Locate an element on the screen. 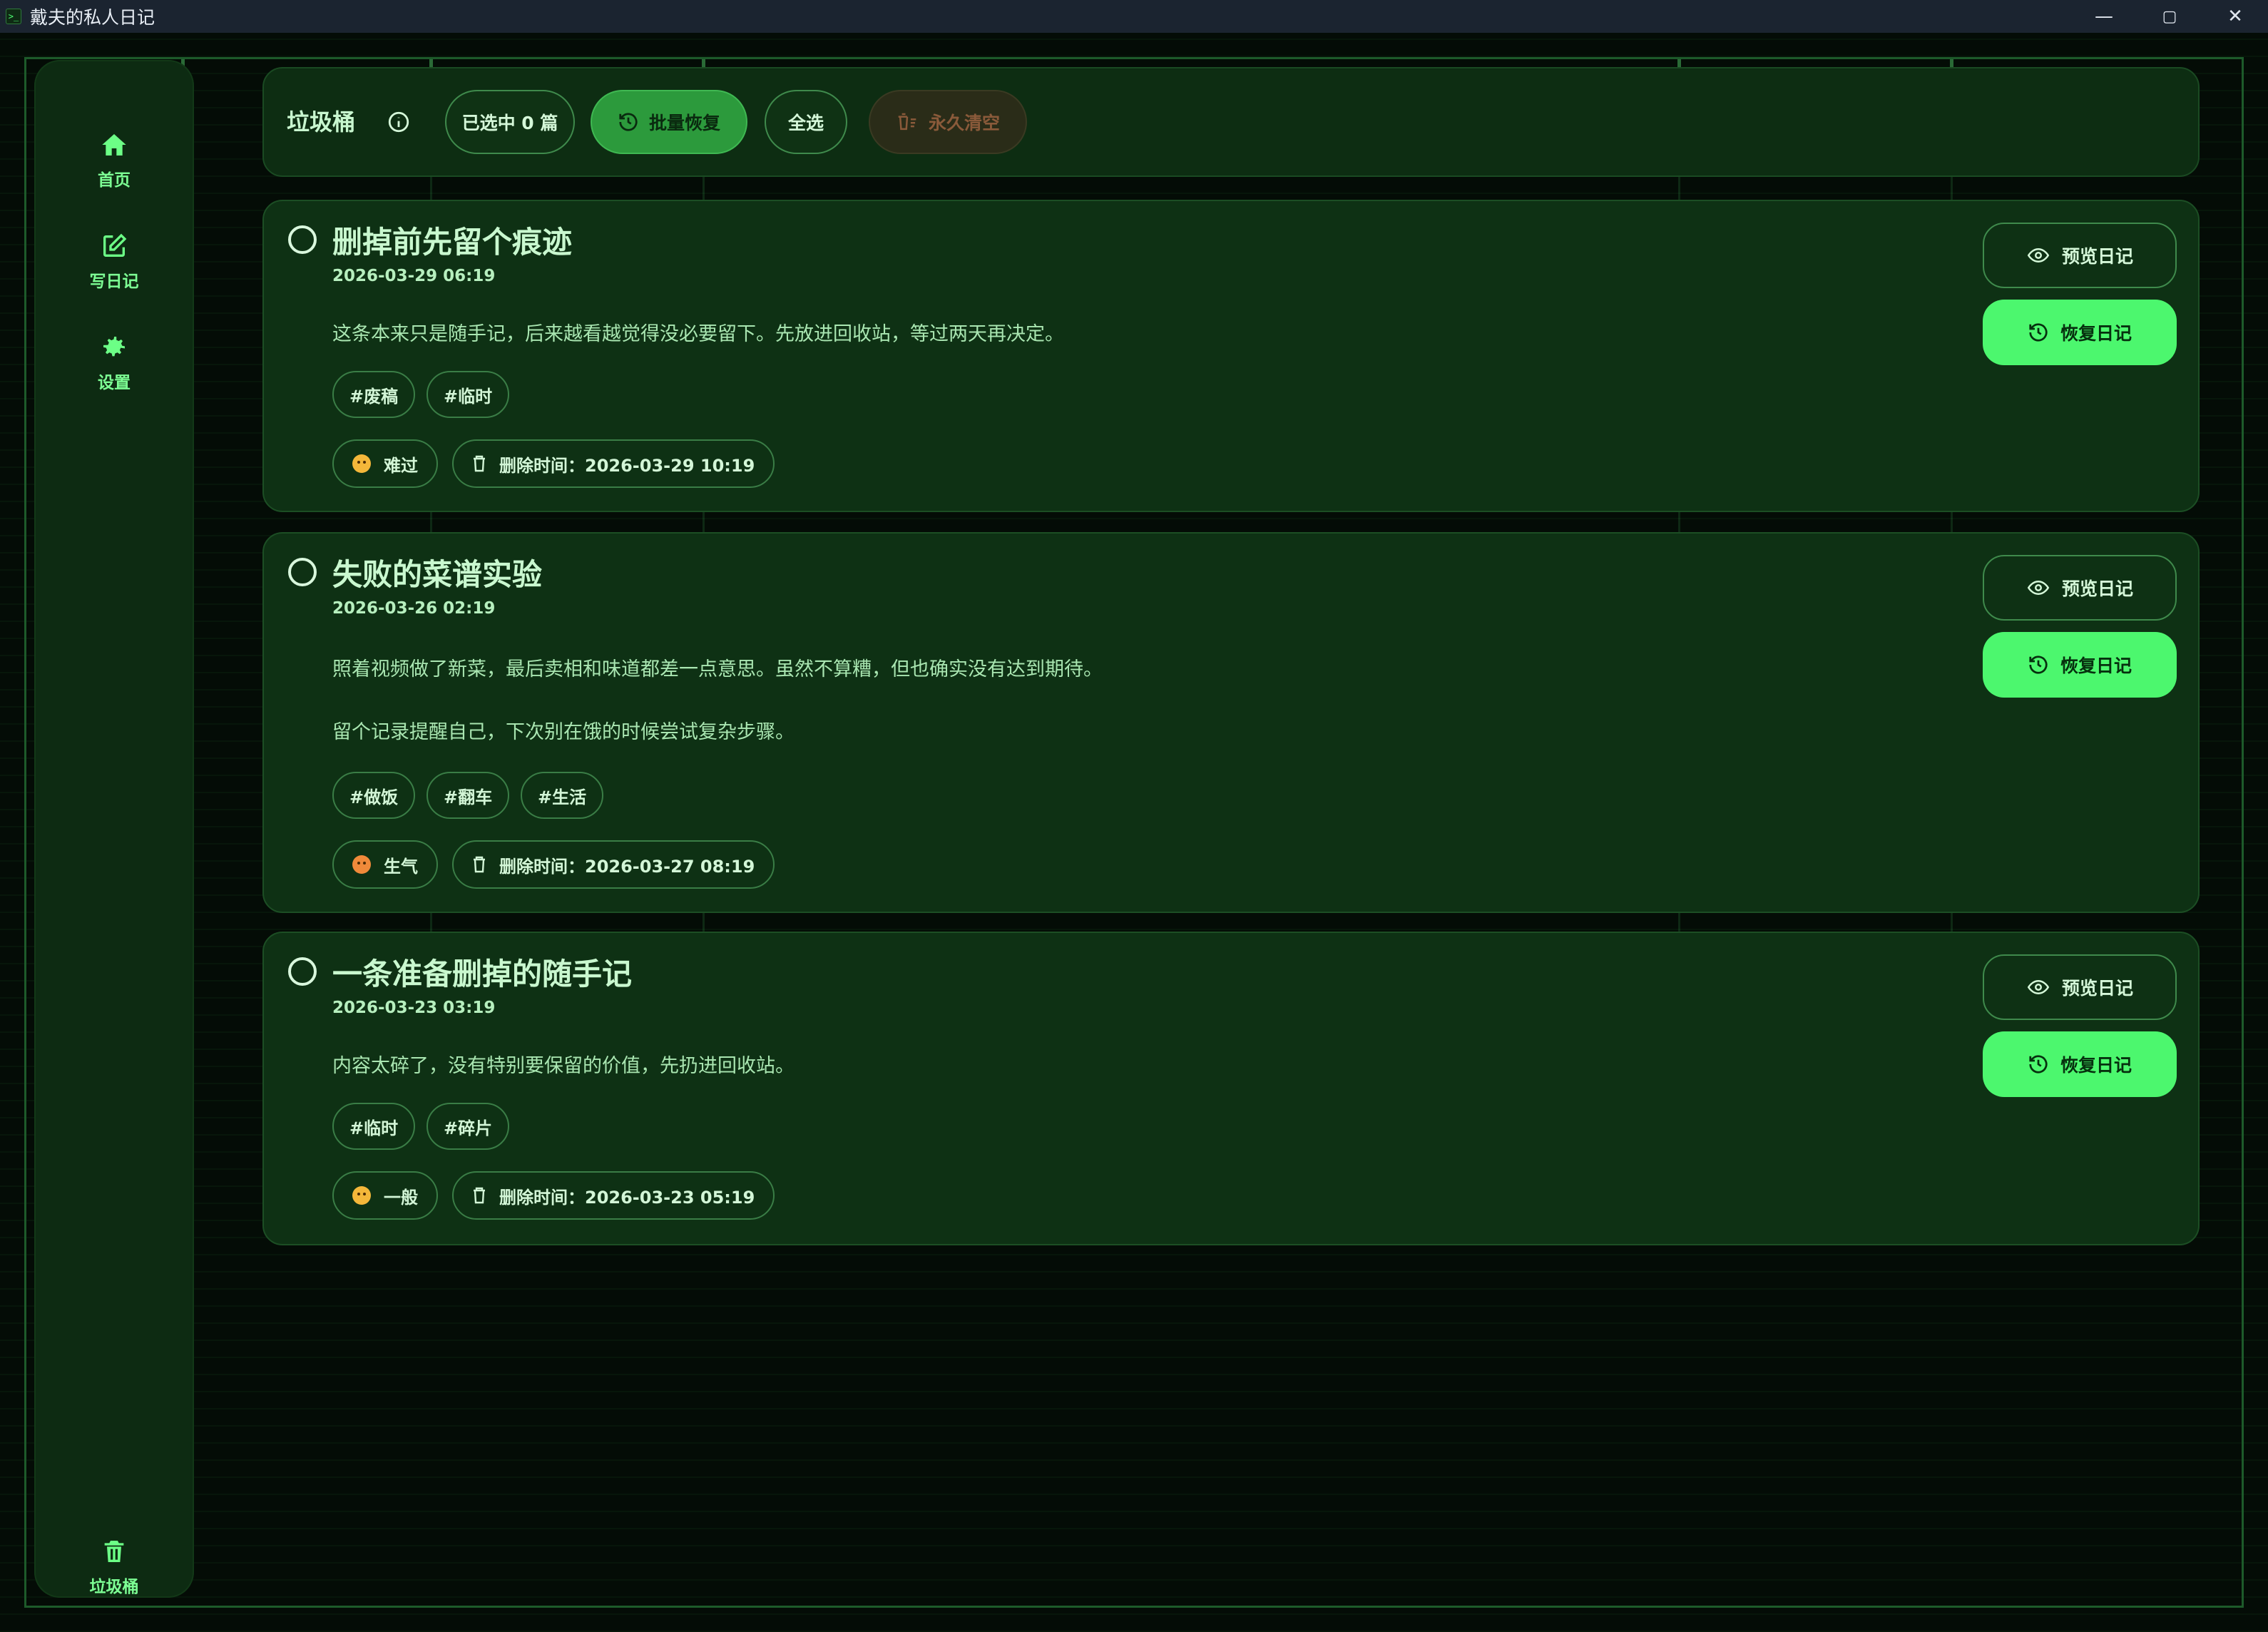 The image size is (2268, 1632). select-all-label: 全选 is located at coordinates (805, 123).